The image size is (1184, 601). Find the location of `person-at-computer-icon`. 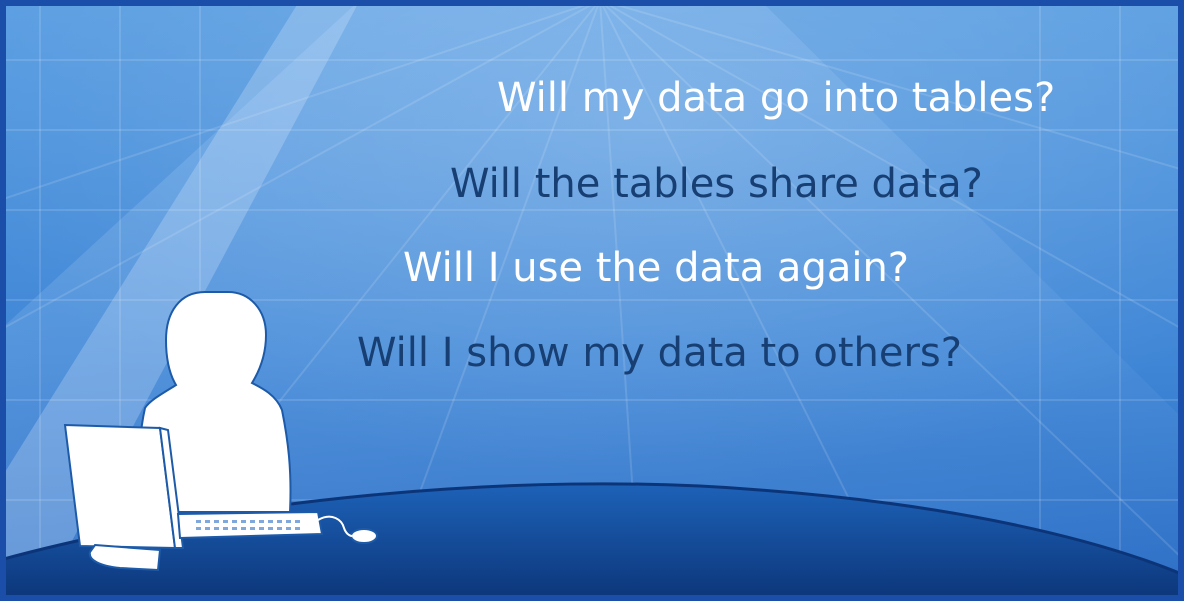

person-at-computer-icon is located at coordinates (220, 431).